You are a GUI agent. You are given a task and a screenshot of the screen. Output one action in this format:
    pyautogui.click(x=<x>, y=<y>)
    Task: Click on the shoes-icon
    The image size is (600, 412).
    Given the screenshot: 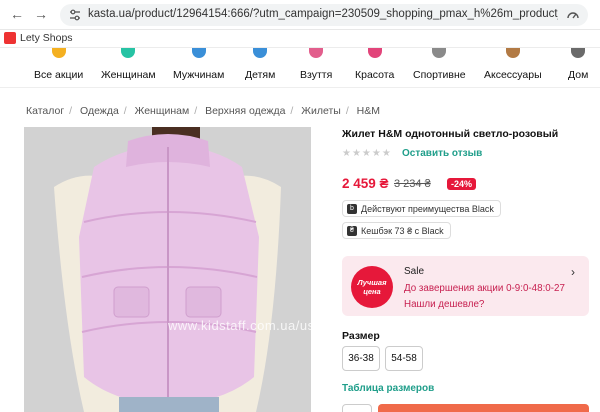 What is the action you would take?
    pyautogui.click(x=316, y=53)
    